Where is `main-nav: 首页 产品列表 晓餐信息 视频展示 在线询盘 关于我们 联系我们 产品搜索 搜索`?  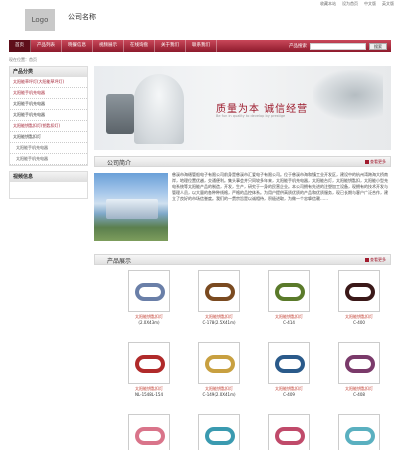 main-nav: 首页 产品列表 晓餐信息 视频展示 在线询盘 关于我们 联系我们 产品搜索 搜索 is located at coordinates (200, 46).